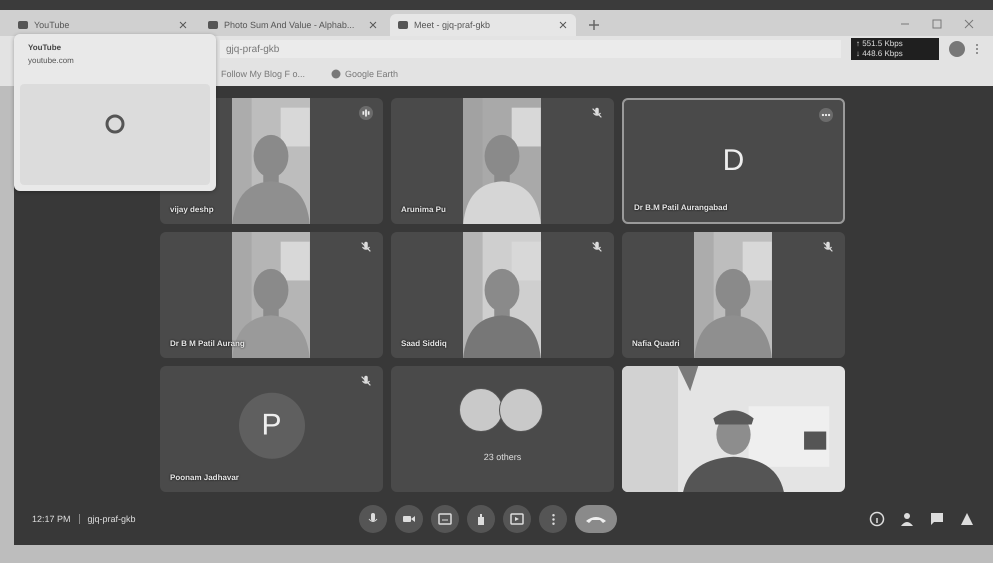 The image size is (993, 563). I want to click on participant-name: vijay deshp, so click(192, 209).